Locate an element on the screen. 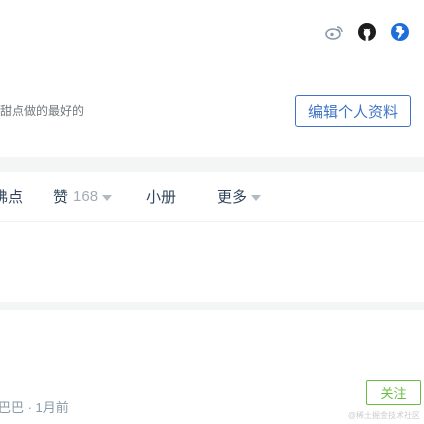  globe-icon is located at coordinates (400, 32).